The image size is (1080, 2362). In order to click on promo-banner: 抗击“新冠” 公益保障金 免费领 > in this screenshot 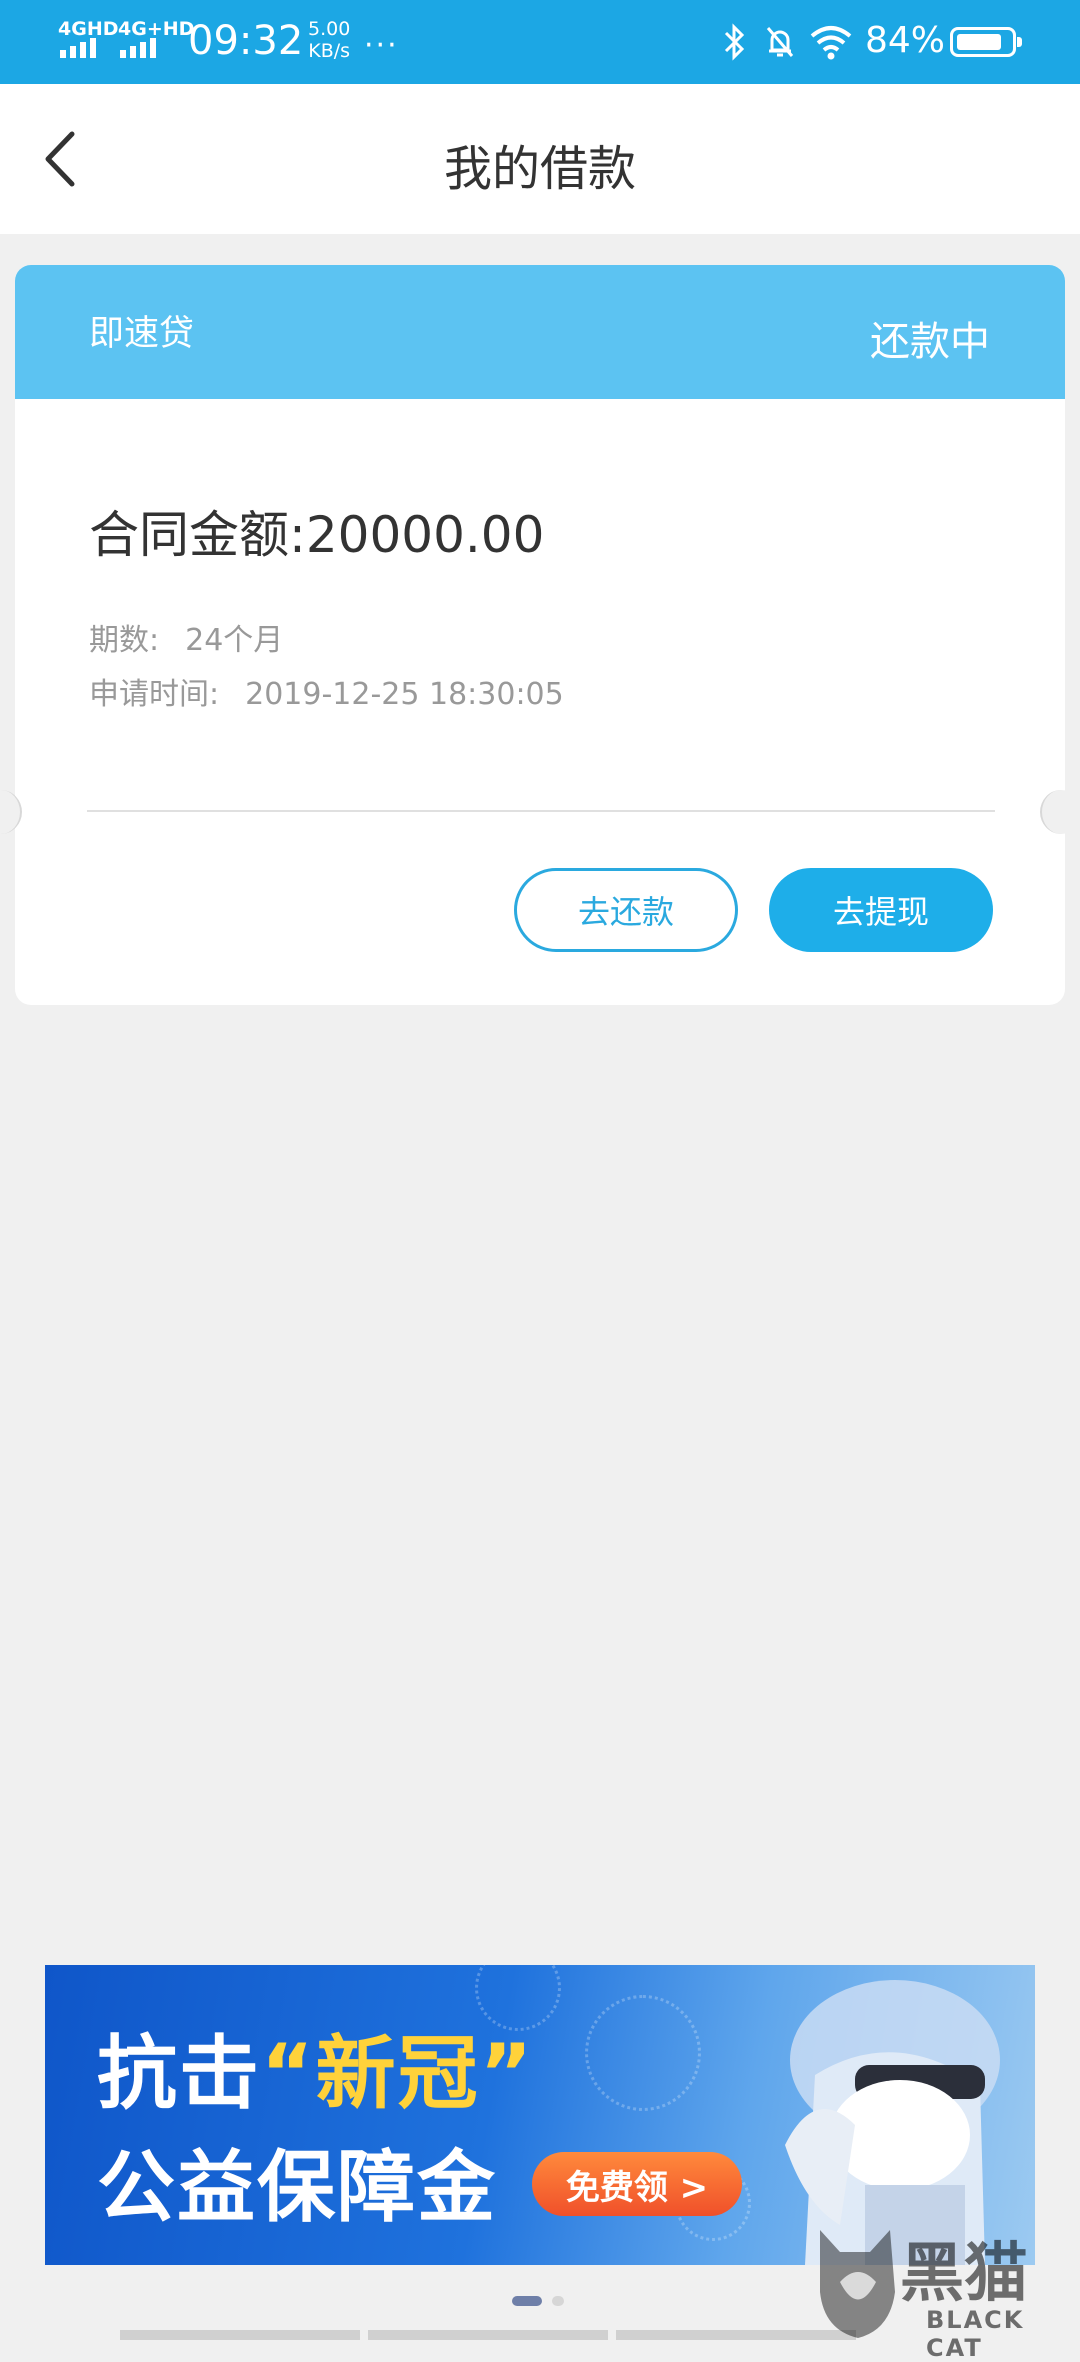, I will do `click(540, 2115)`.